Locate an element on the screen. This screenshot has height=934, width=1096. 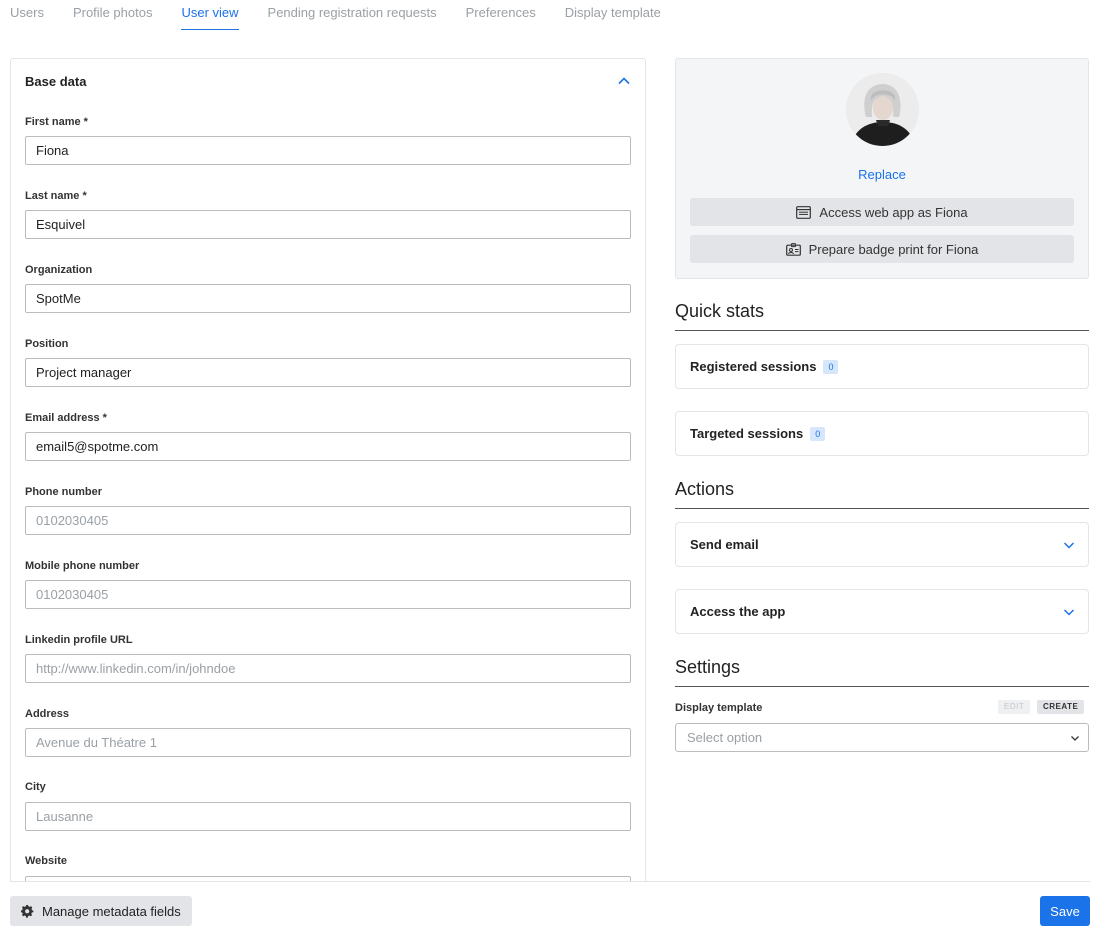
tab-user-view: User view is located at coordinates (210, 15).